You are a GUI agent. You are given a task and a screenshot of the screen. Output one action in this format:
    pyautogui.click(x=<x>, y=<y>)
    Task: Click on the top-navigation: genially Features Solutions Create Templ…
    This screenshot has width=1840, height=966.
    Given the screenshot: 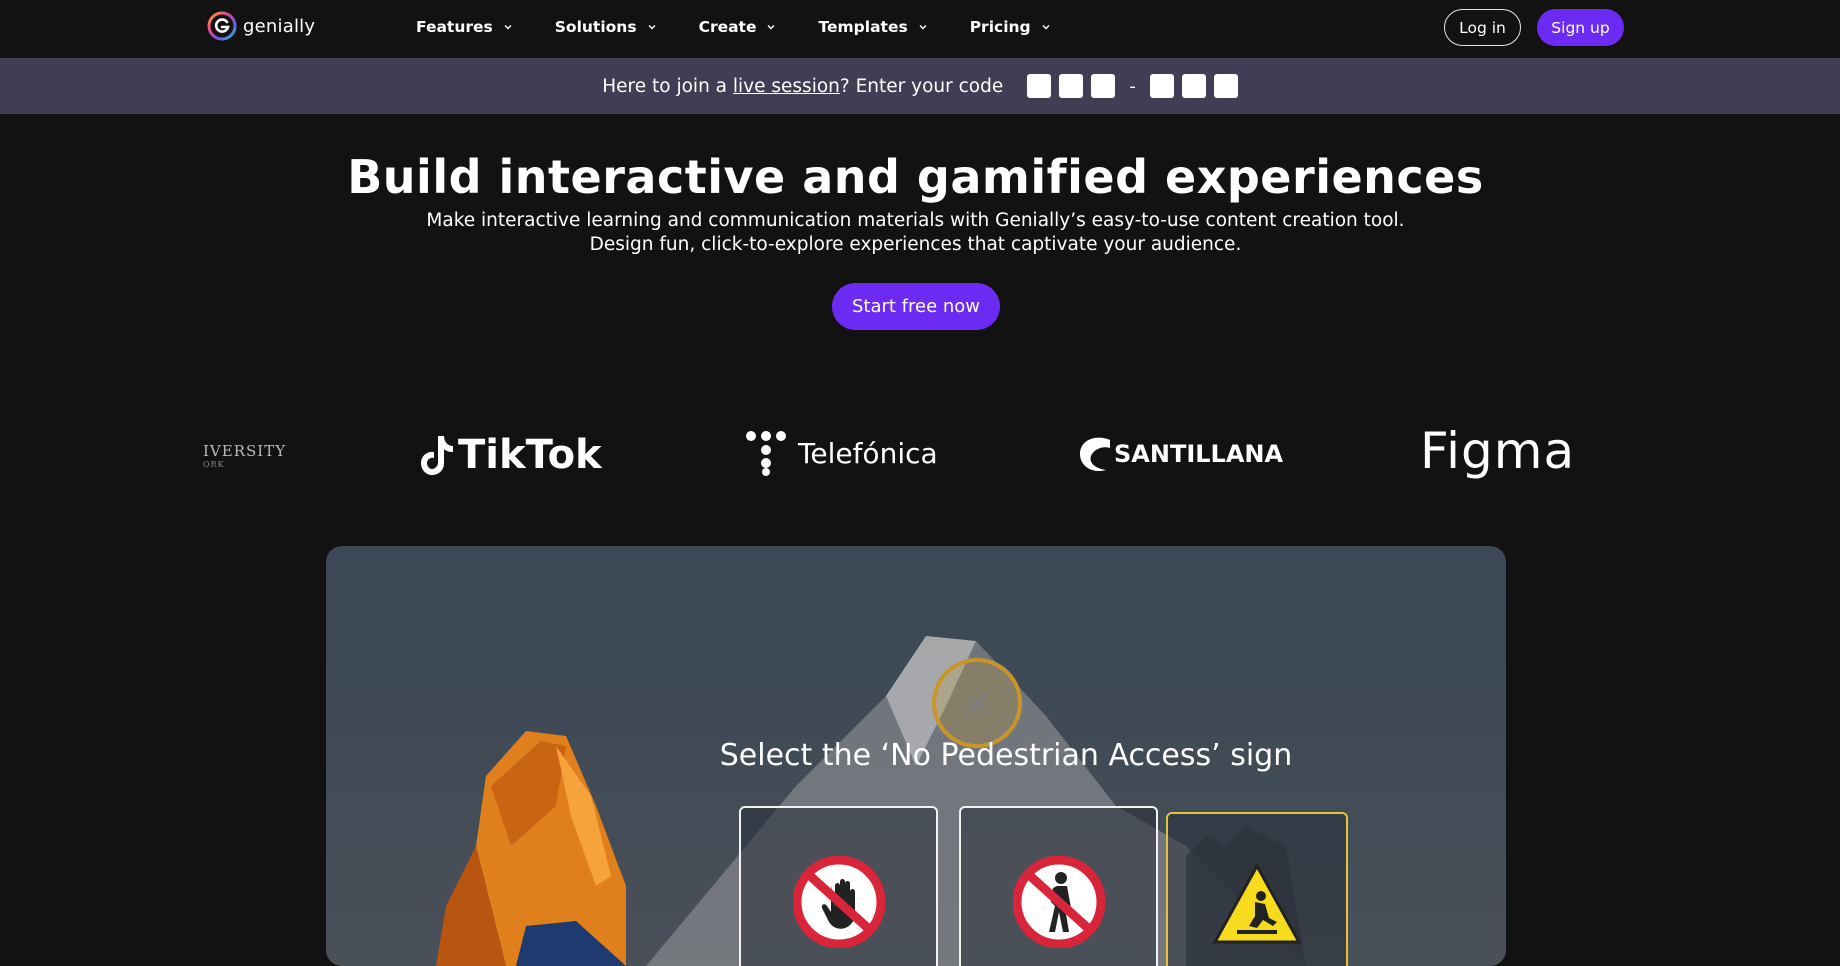 What is the action you would take?
    pyautogui.click(x=920, y=29)
    